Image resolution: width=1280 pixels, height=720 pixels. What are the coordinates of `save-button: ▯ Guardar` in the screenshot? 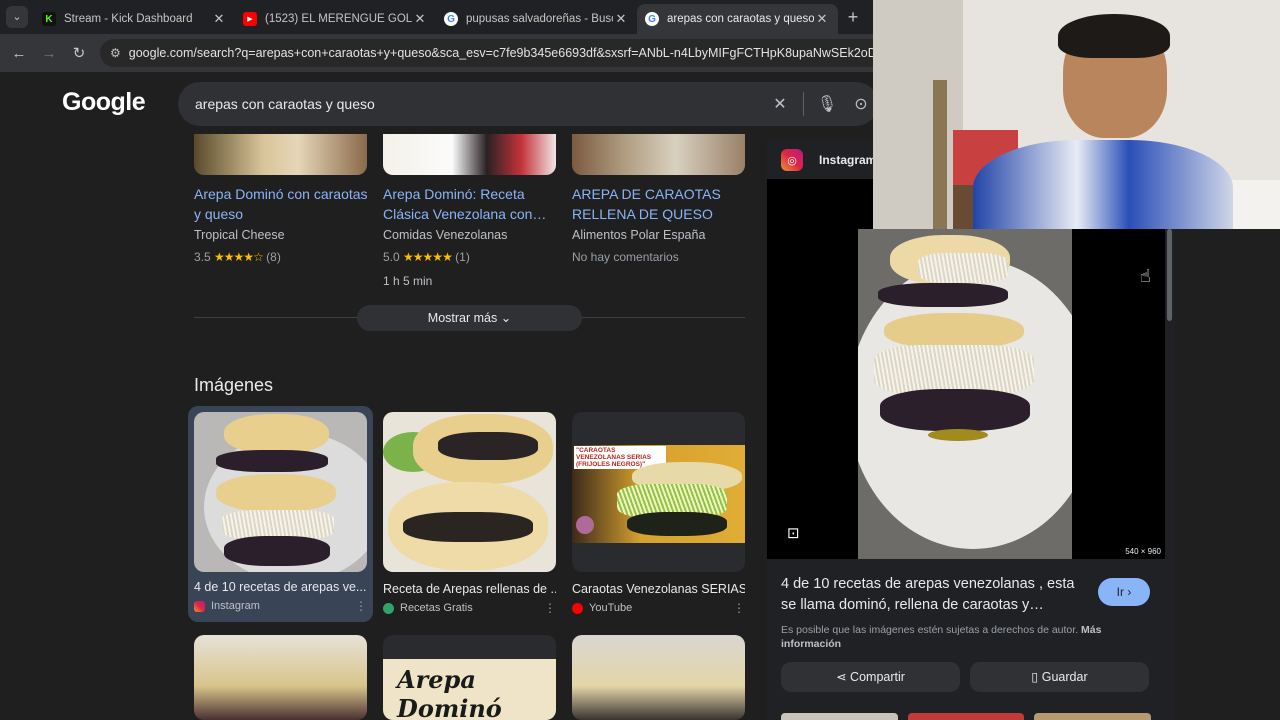 It's located at (1059, 677).